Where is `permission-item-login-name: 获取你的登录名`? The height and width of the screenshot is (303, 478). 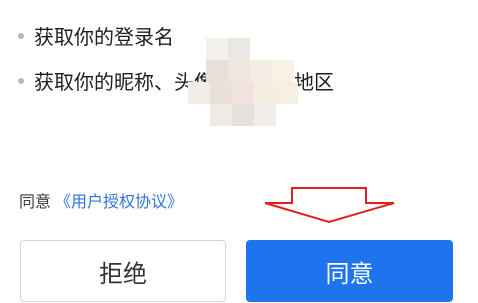
permission-item-login-name: 获取你的登录名 is located at coordinates (96, 35).